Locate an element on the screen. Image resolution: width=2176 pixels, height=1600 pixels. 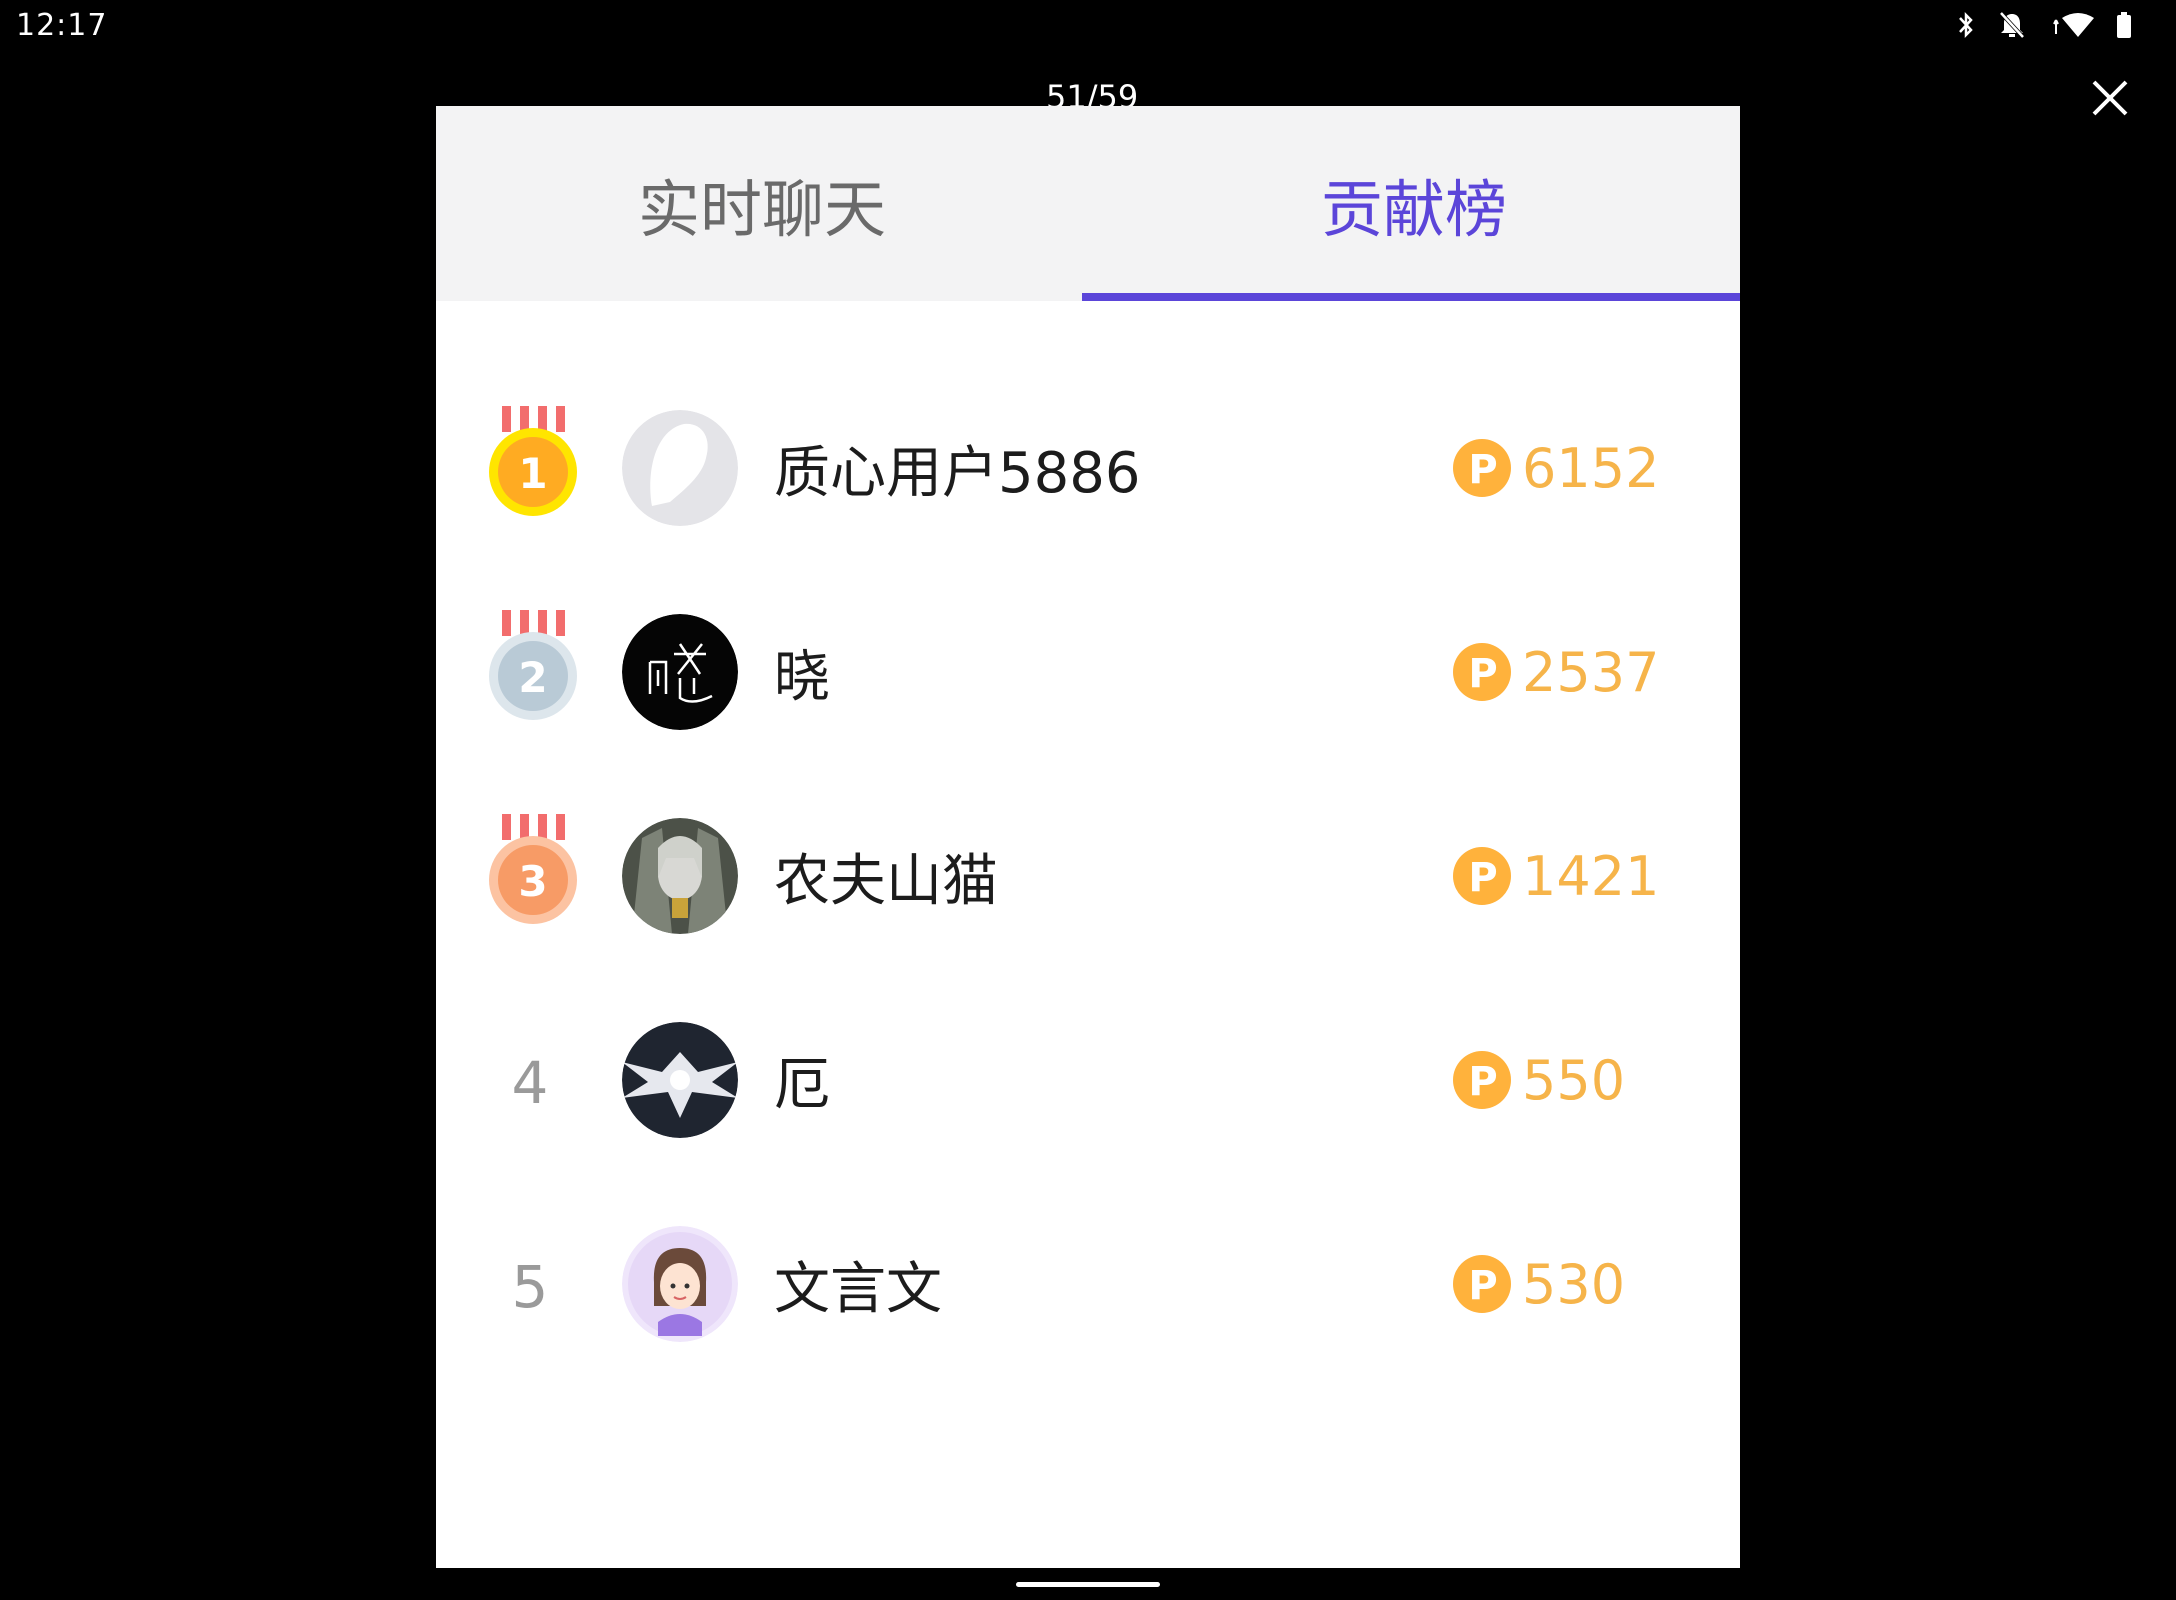
leaderboard-row: 5 文言文 P 530 is located at coordinates (1088, 1287).